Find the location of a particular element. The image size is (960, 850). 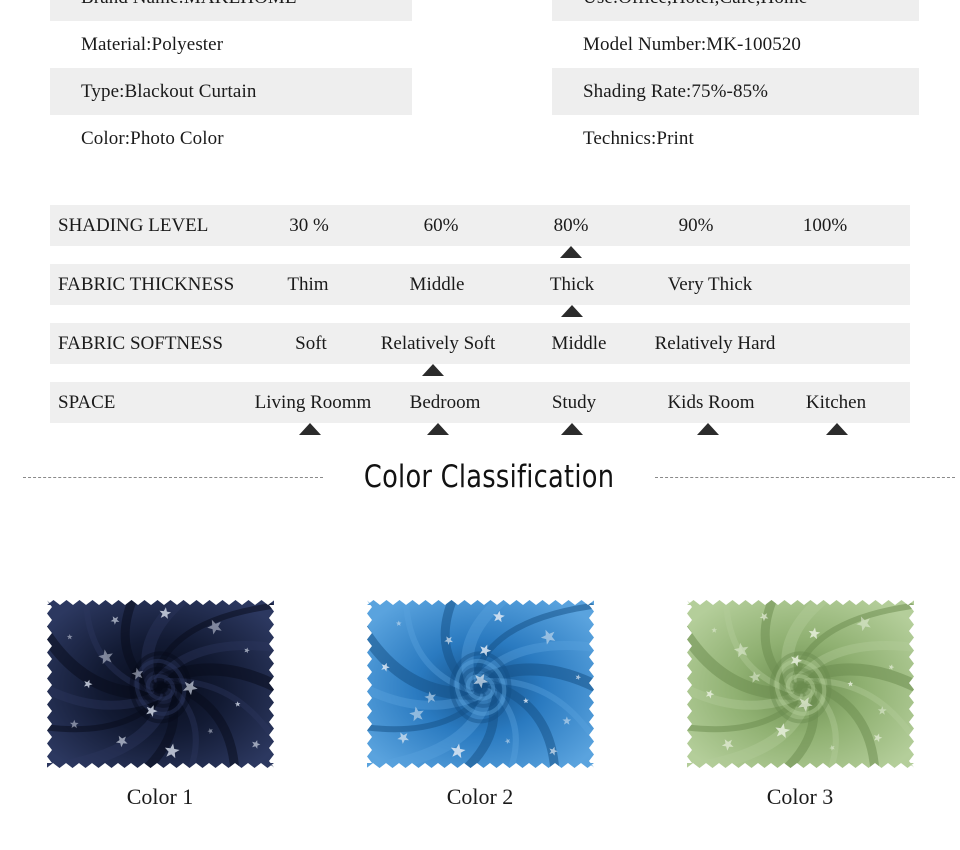

comparison-cell: Living Roomm is located at coordinates (313, 402).